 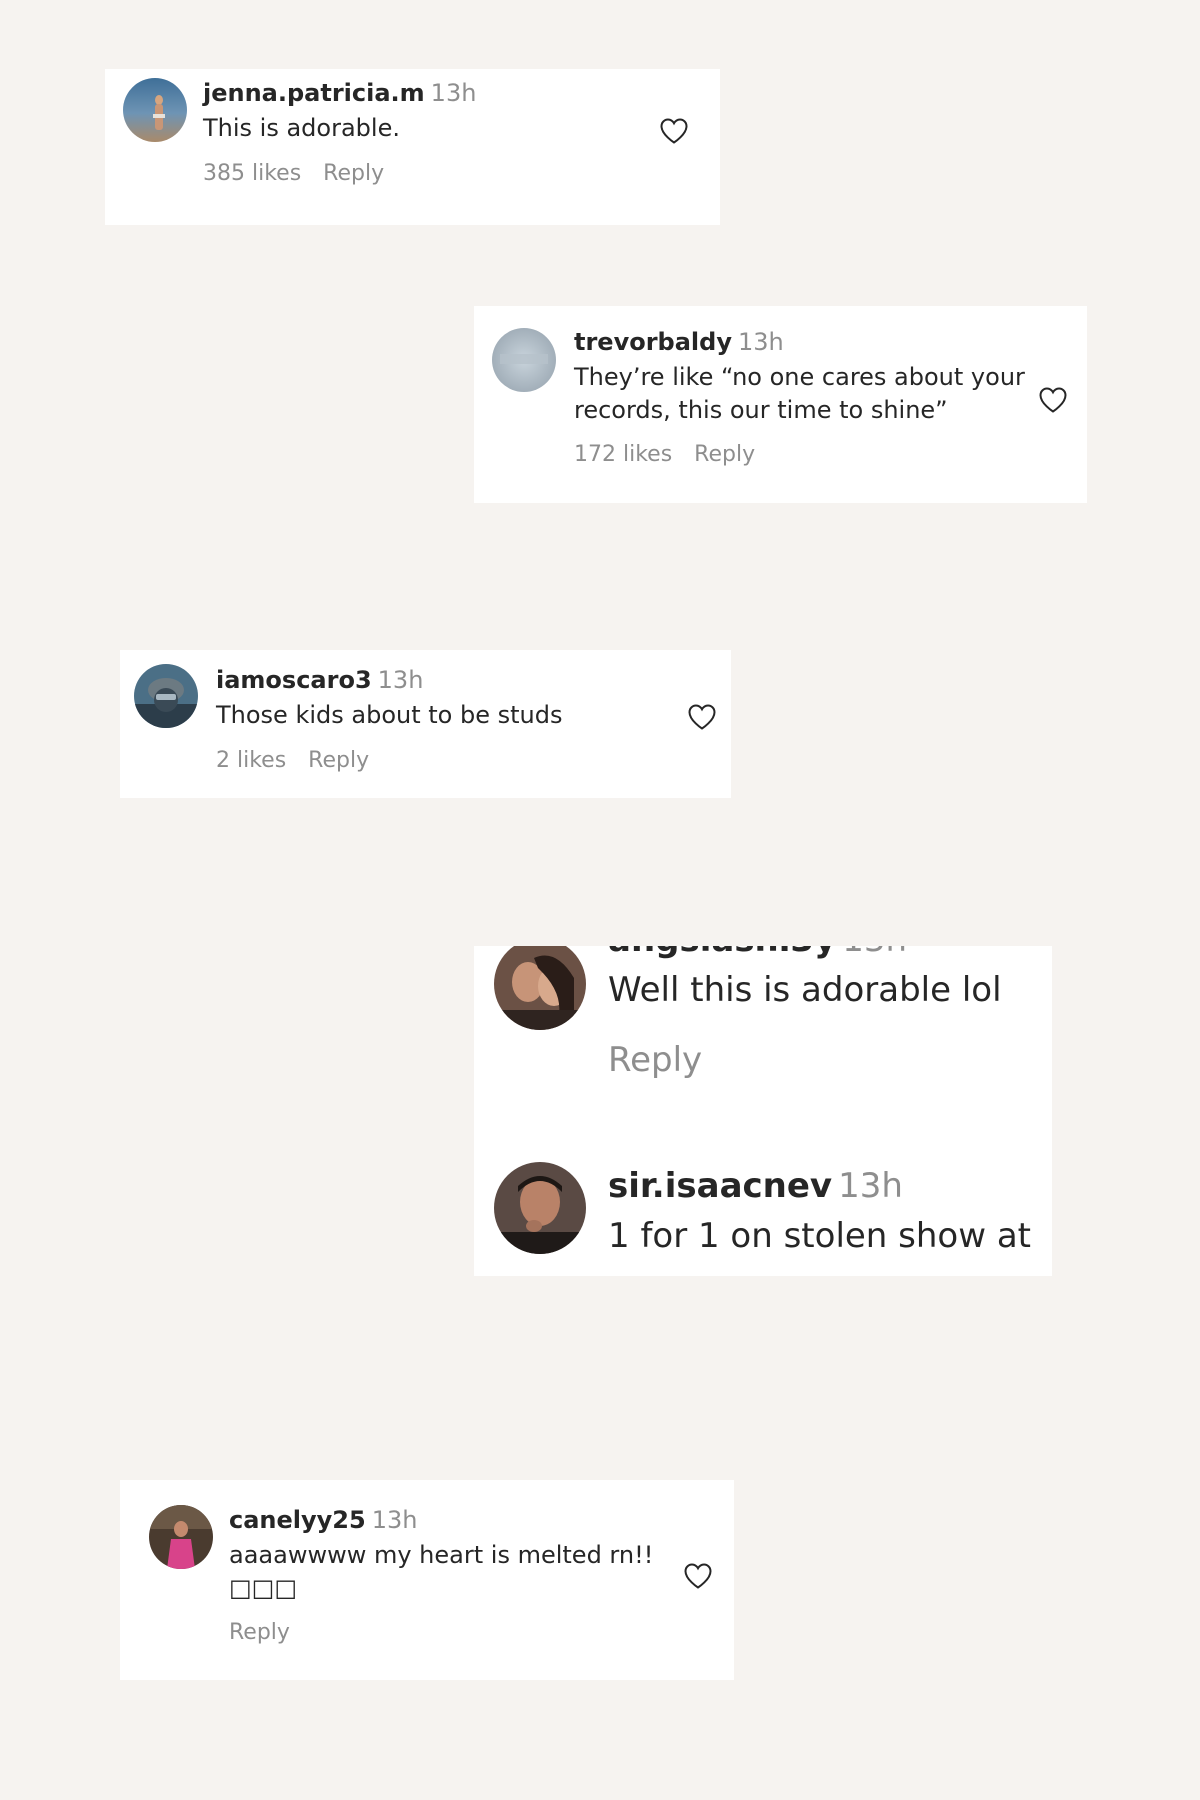 I want to click on comment-username: iamoscaro3, so click(x=294, y=680).